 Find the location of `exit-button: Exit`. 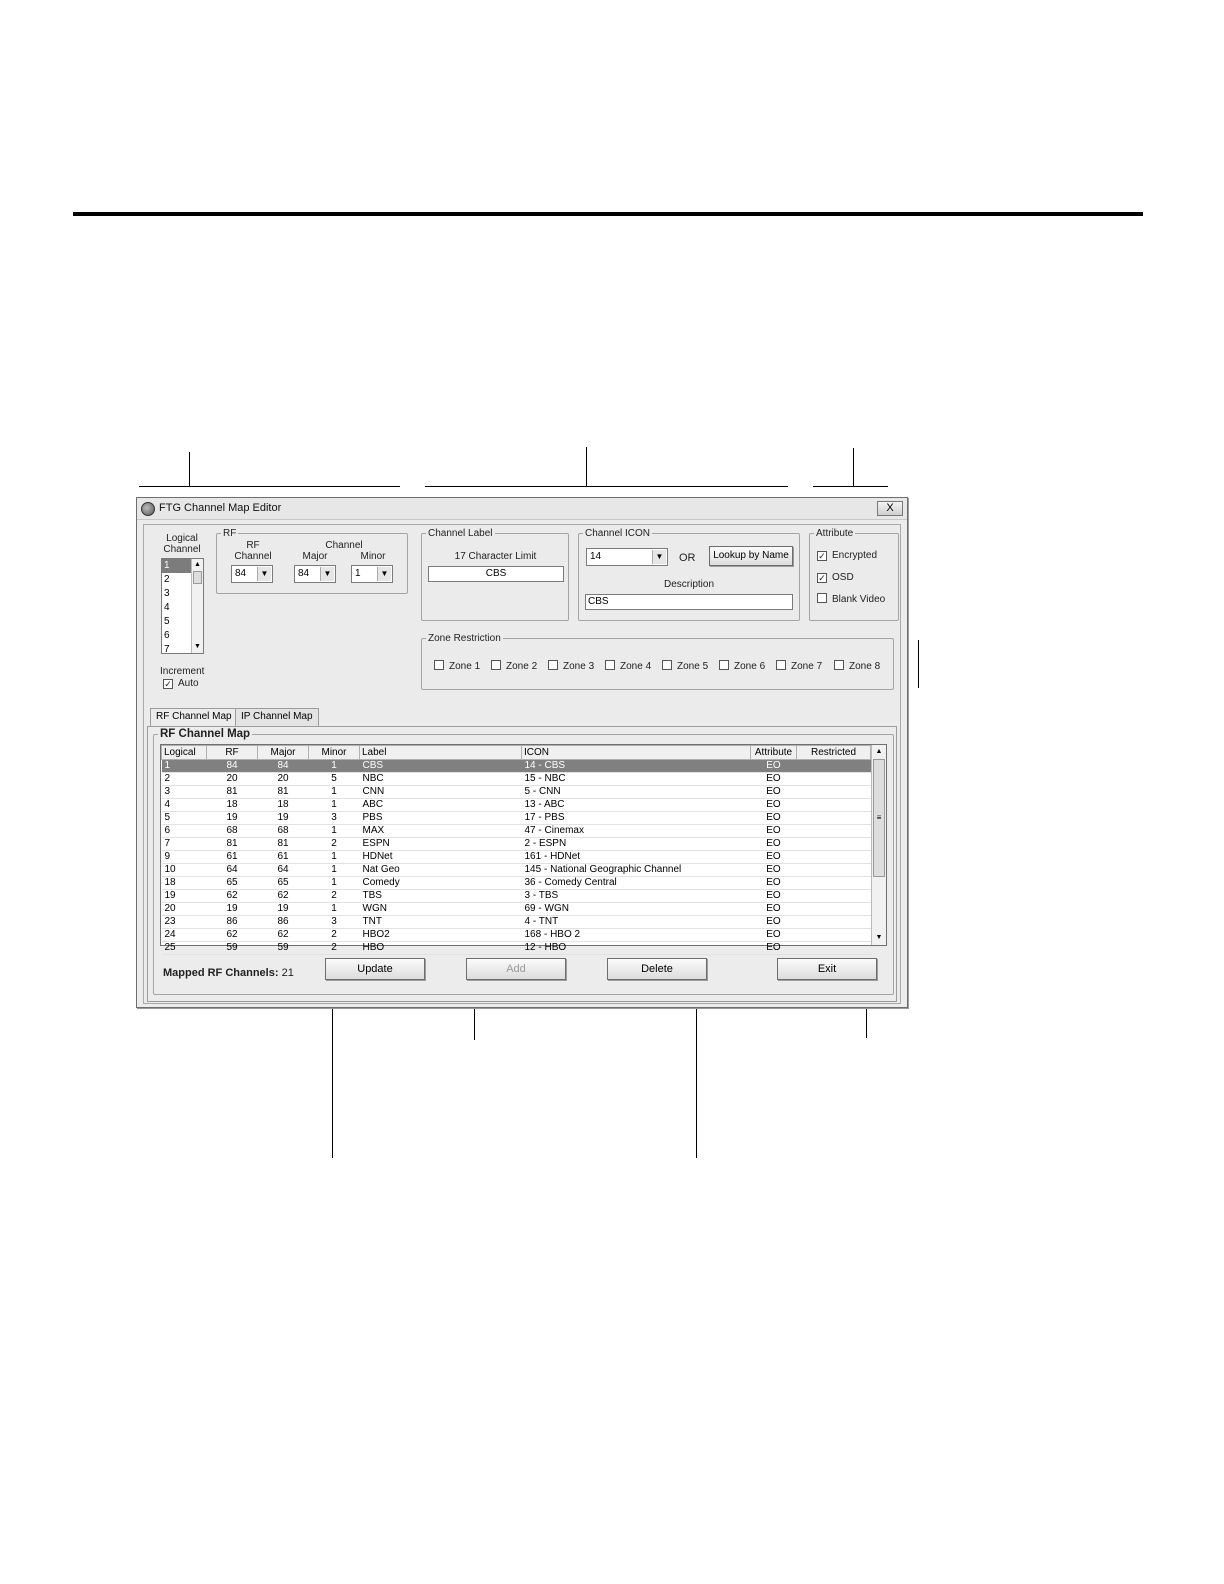

exit-button: Exit is located at coordinates (827, 969).